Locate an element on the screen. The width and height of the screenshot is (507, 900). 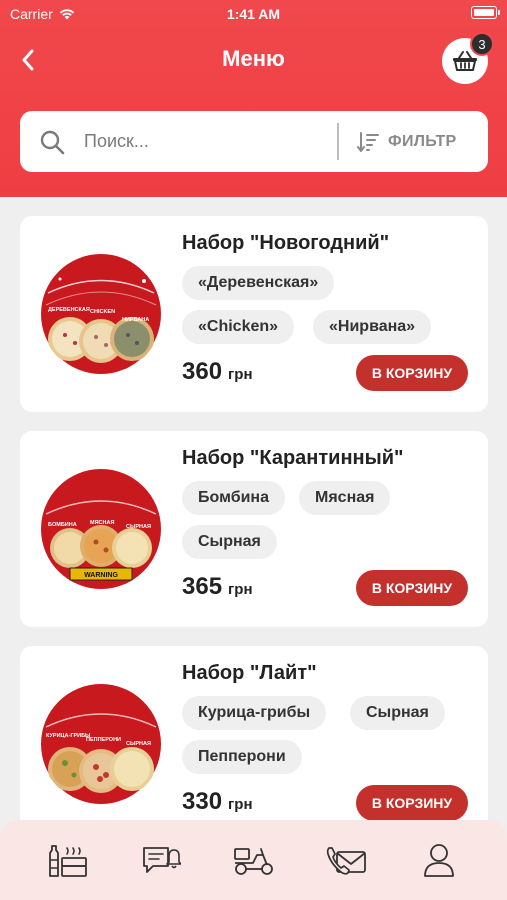
price-value: 360 is located at coordinates (202, 371).